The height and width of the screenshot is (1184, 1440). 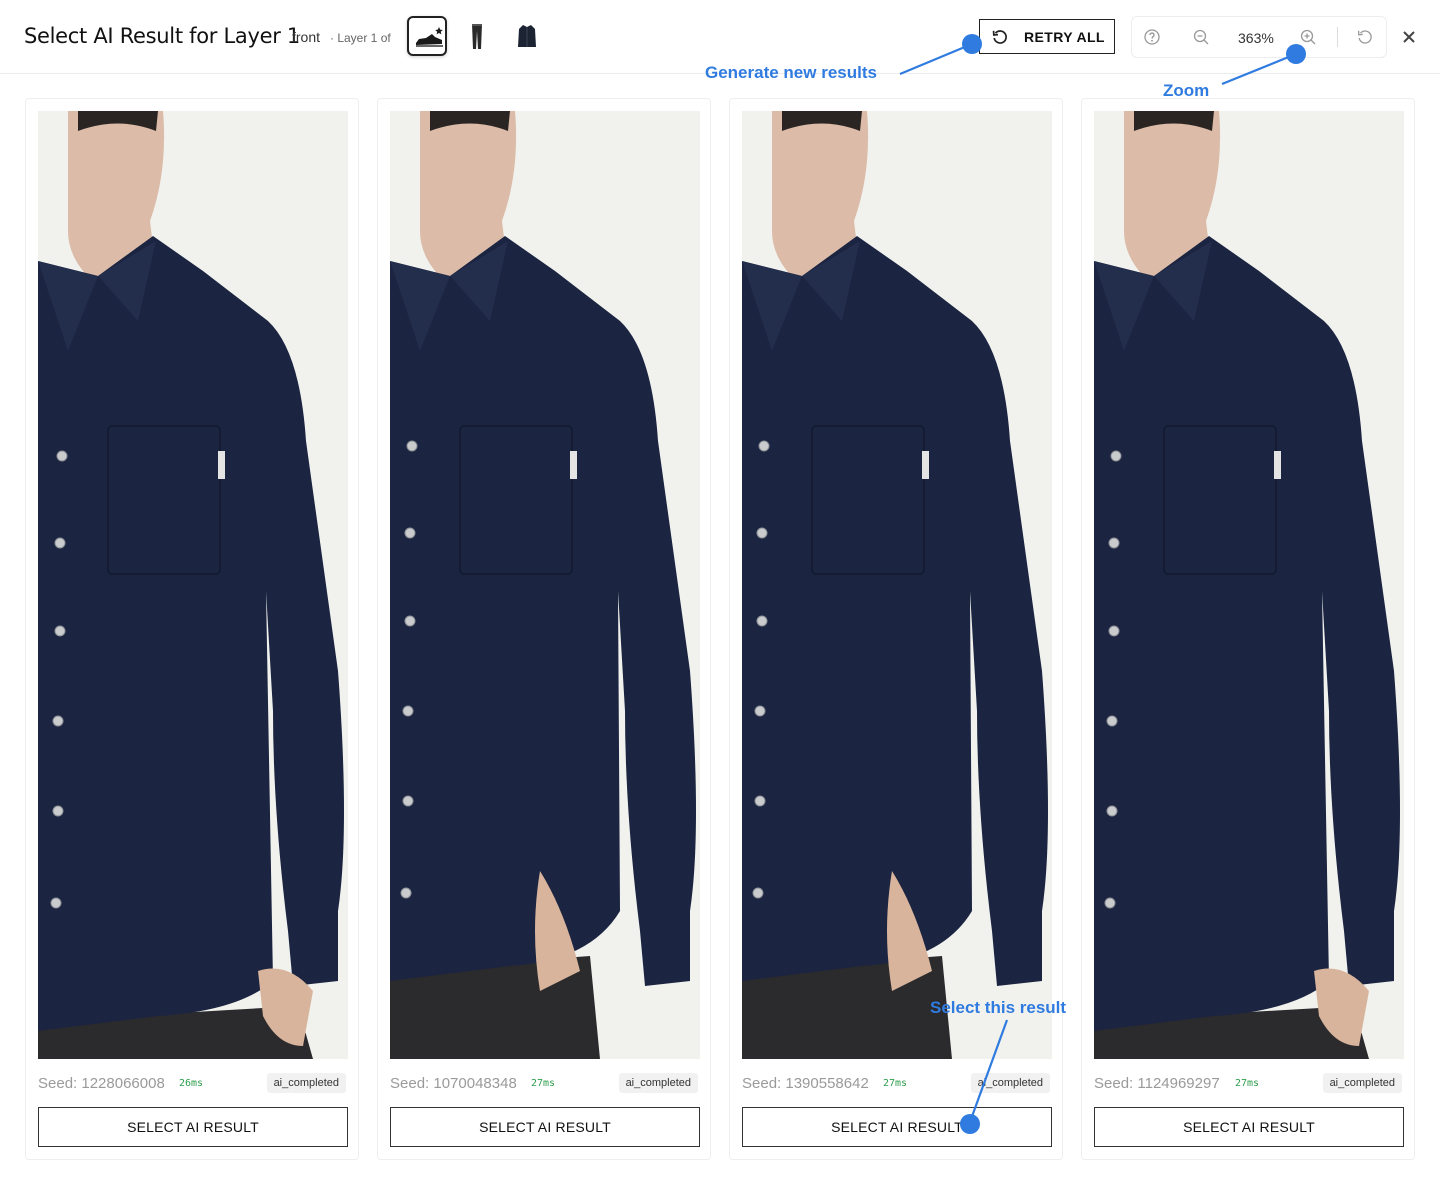 I want to click on retry-all-button: RETRY ALL, so click(x=1047, y=36).